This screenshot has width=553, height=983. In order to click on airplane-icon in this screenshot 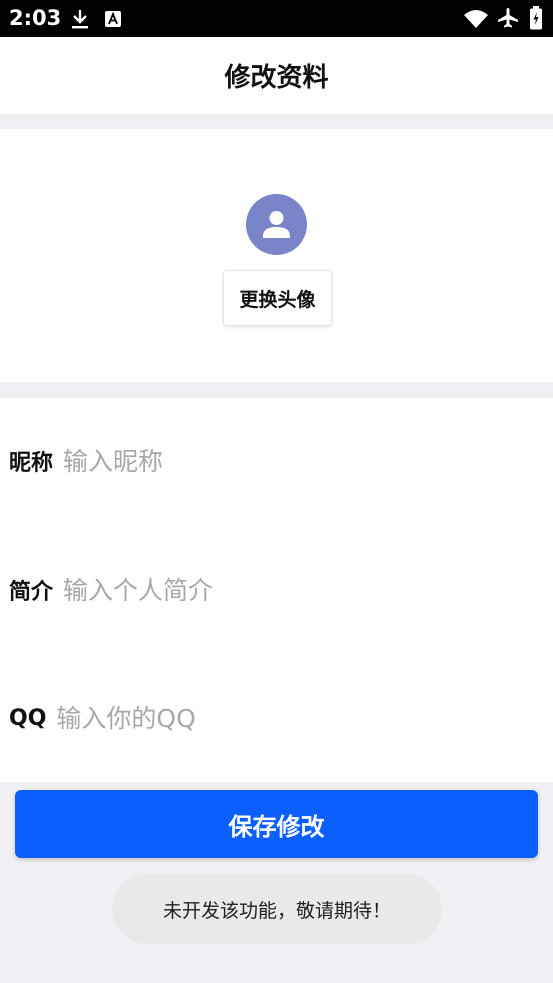, I will do `click(508, 20)`.